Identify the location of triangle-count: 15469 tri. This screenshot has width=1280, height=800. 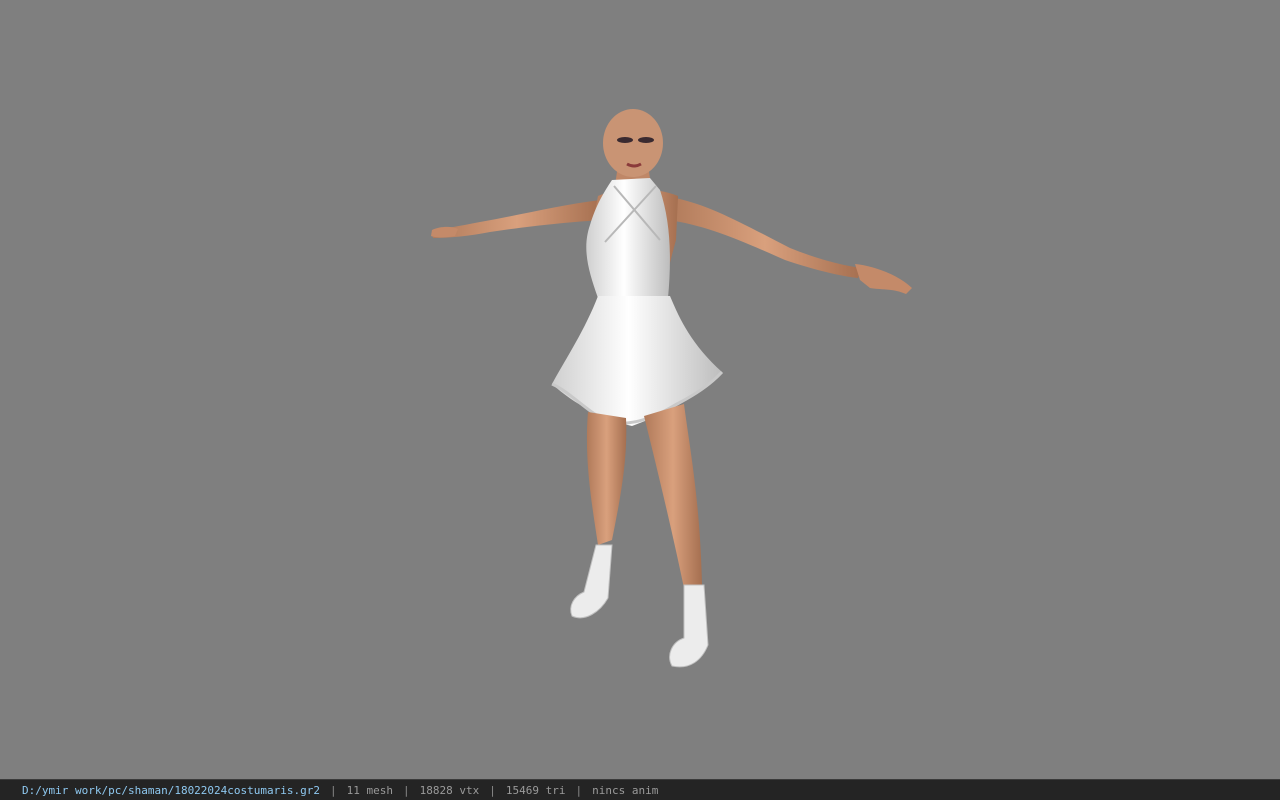
(535, 790).